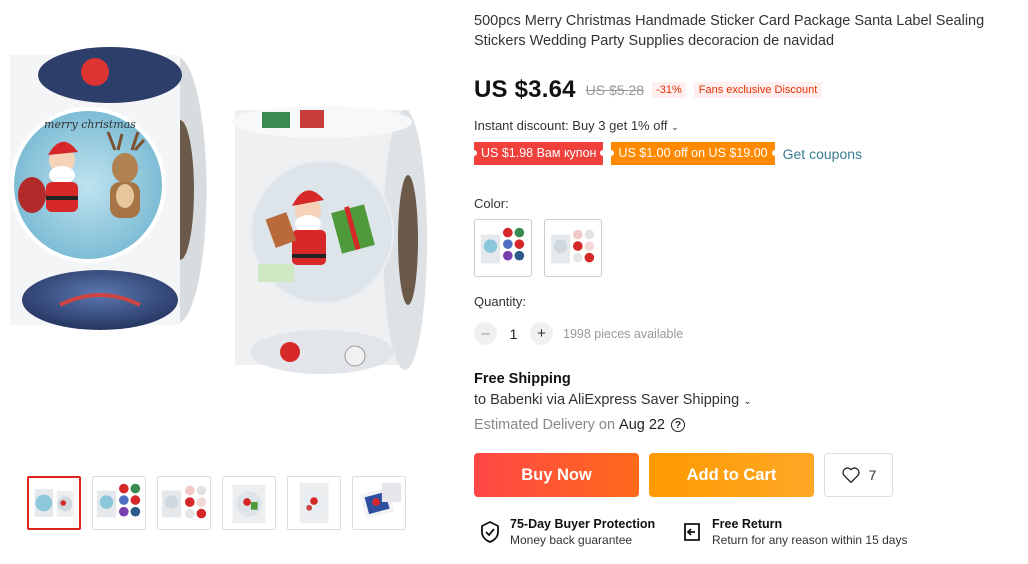 This screenshot has width=1028, height=564. Describe the element at coordinates (525, 89) in the screenshot. I see `current-price: US $3.64` at that location.